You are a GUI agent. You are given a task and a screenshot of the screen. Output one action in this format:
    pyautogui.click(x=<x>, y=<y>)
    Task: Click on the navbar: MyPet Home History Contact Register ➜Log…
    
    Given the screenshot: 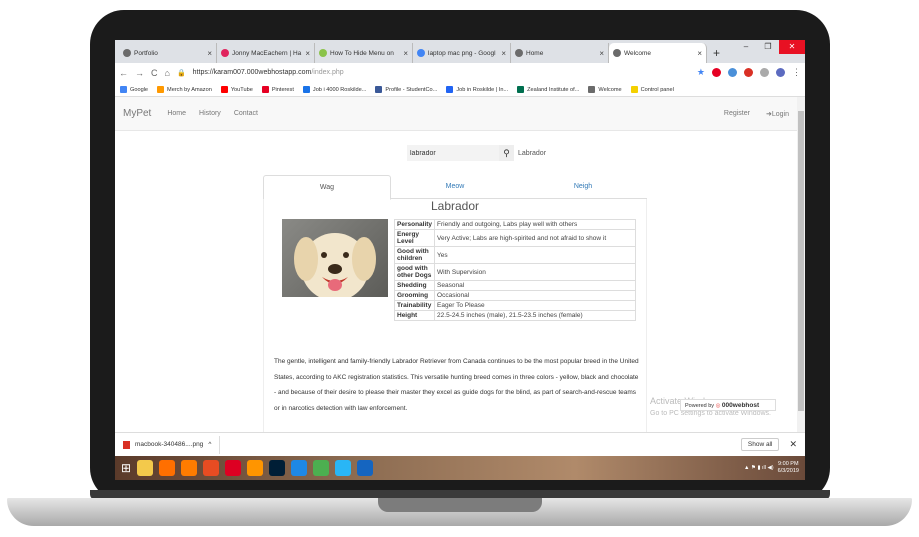 What is the action you would take?
    pyautogui.click(x=456, y=114)
    